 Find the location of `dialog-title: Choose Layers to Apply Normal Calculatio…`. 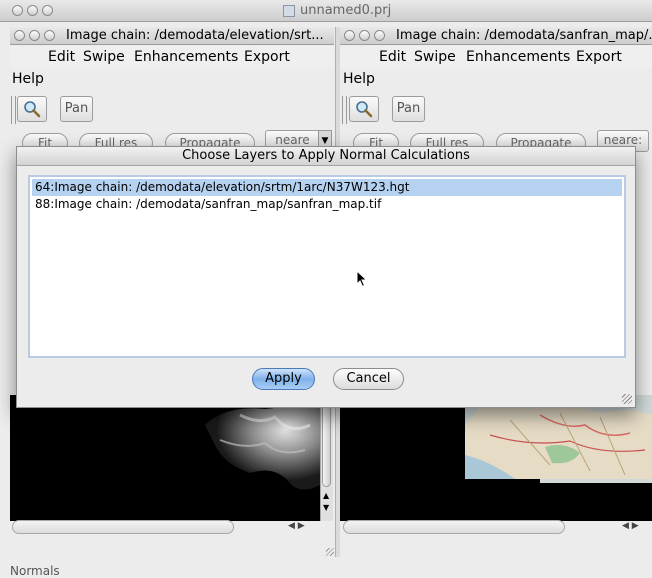

dialog-title: Choose Layers to Apply Normal Calculatio… is located at coordinates (326, 156).